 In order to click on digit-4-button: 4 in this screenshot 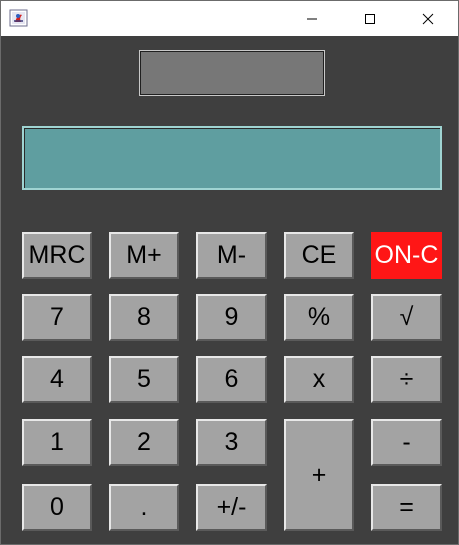, I will do `click(57, 379)`.